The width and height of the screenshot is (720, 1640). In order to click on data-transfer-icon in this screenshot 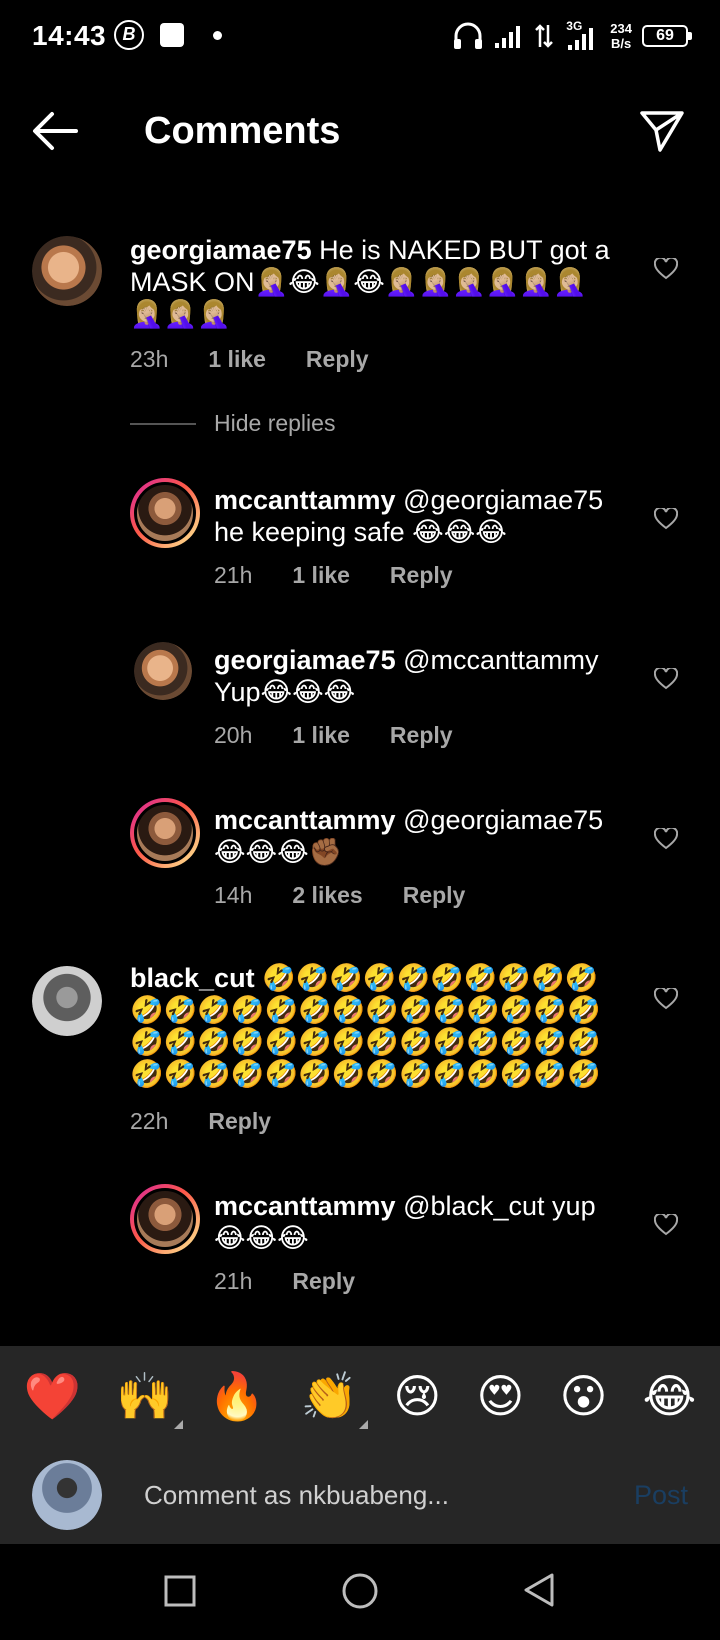, I will do `click(544, 36)`.